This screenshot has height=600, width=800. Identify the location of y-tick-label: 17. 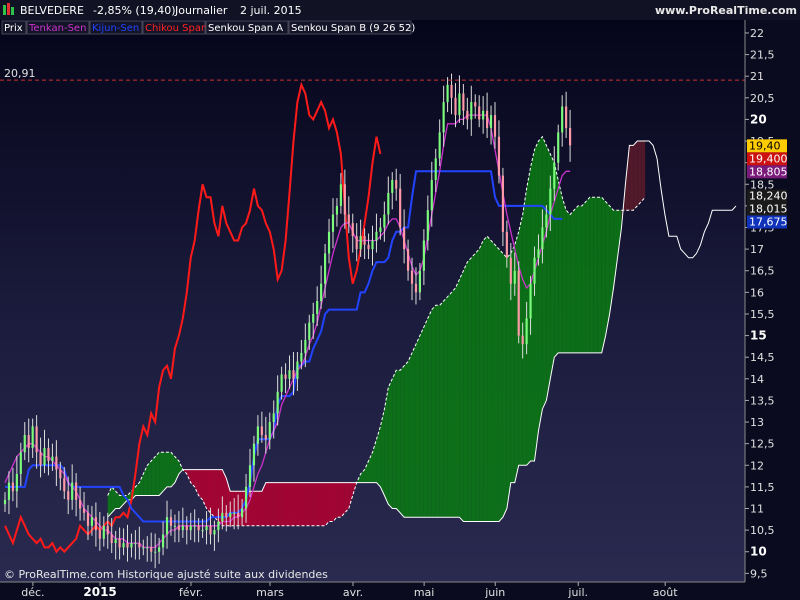
(757, 249).